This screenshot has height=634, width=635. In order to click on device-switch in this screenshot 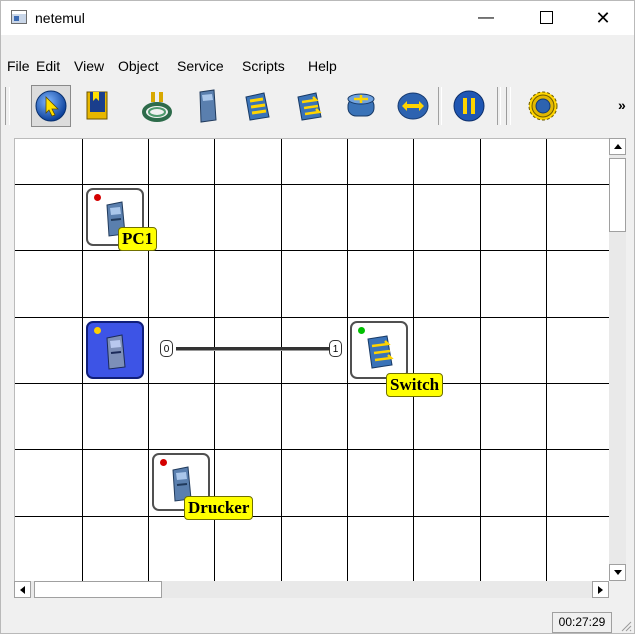, I will do `click(379, 350)`.